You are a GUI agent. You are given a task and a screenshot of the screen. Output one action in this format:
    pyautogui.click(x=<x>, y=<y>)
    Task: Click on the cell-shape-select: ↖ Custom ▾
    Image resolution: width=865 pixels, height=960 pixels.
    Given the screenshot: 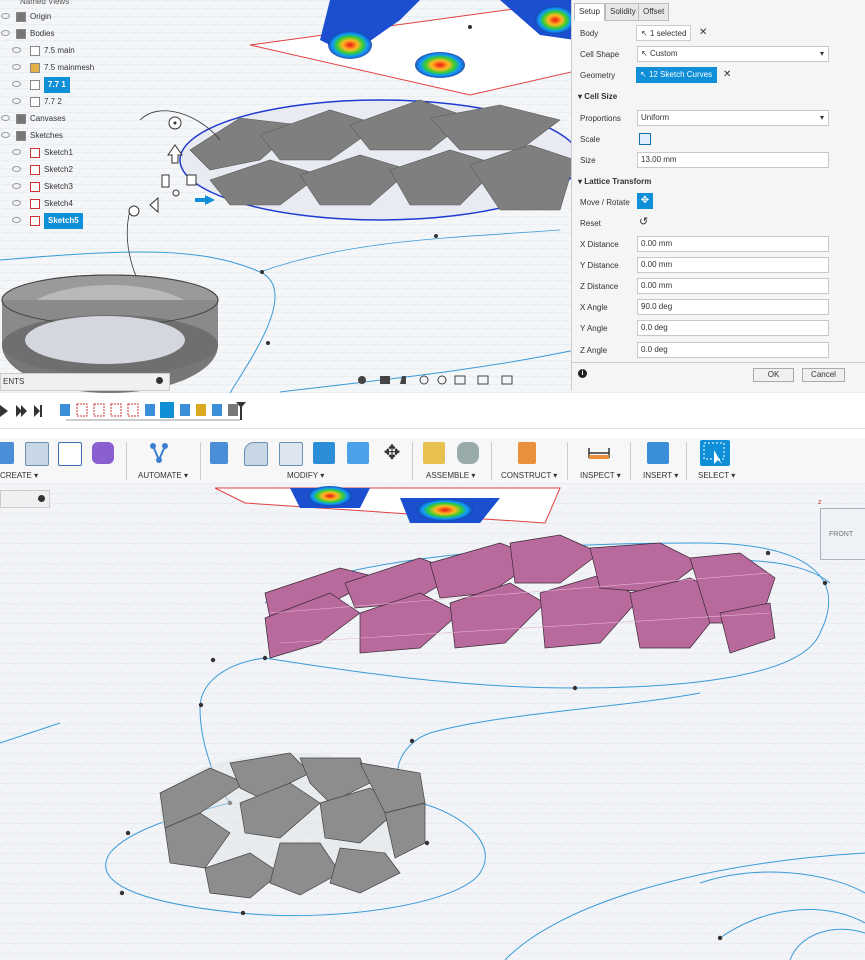 What is the action you would take?
    pyautogui.click(x=733, y=54)
    